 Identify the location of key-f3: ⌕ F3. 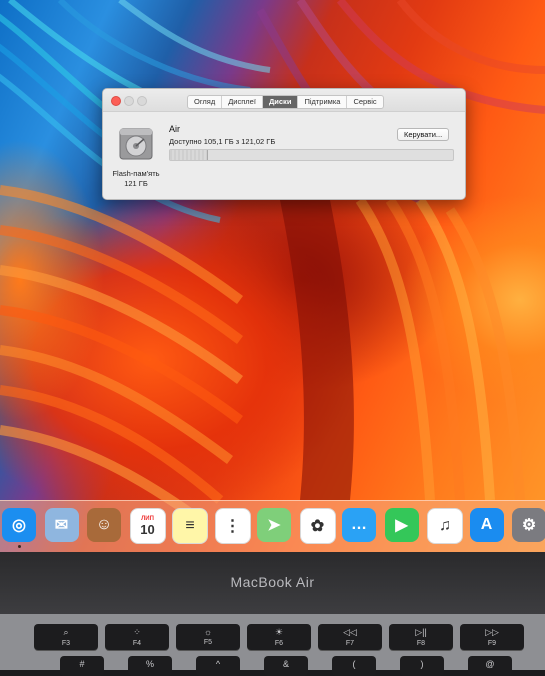
(66, 637).